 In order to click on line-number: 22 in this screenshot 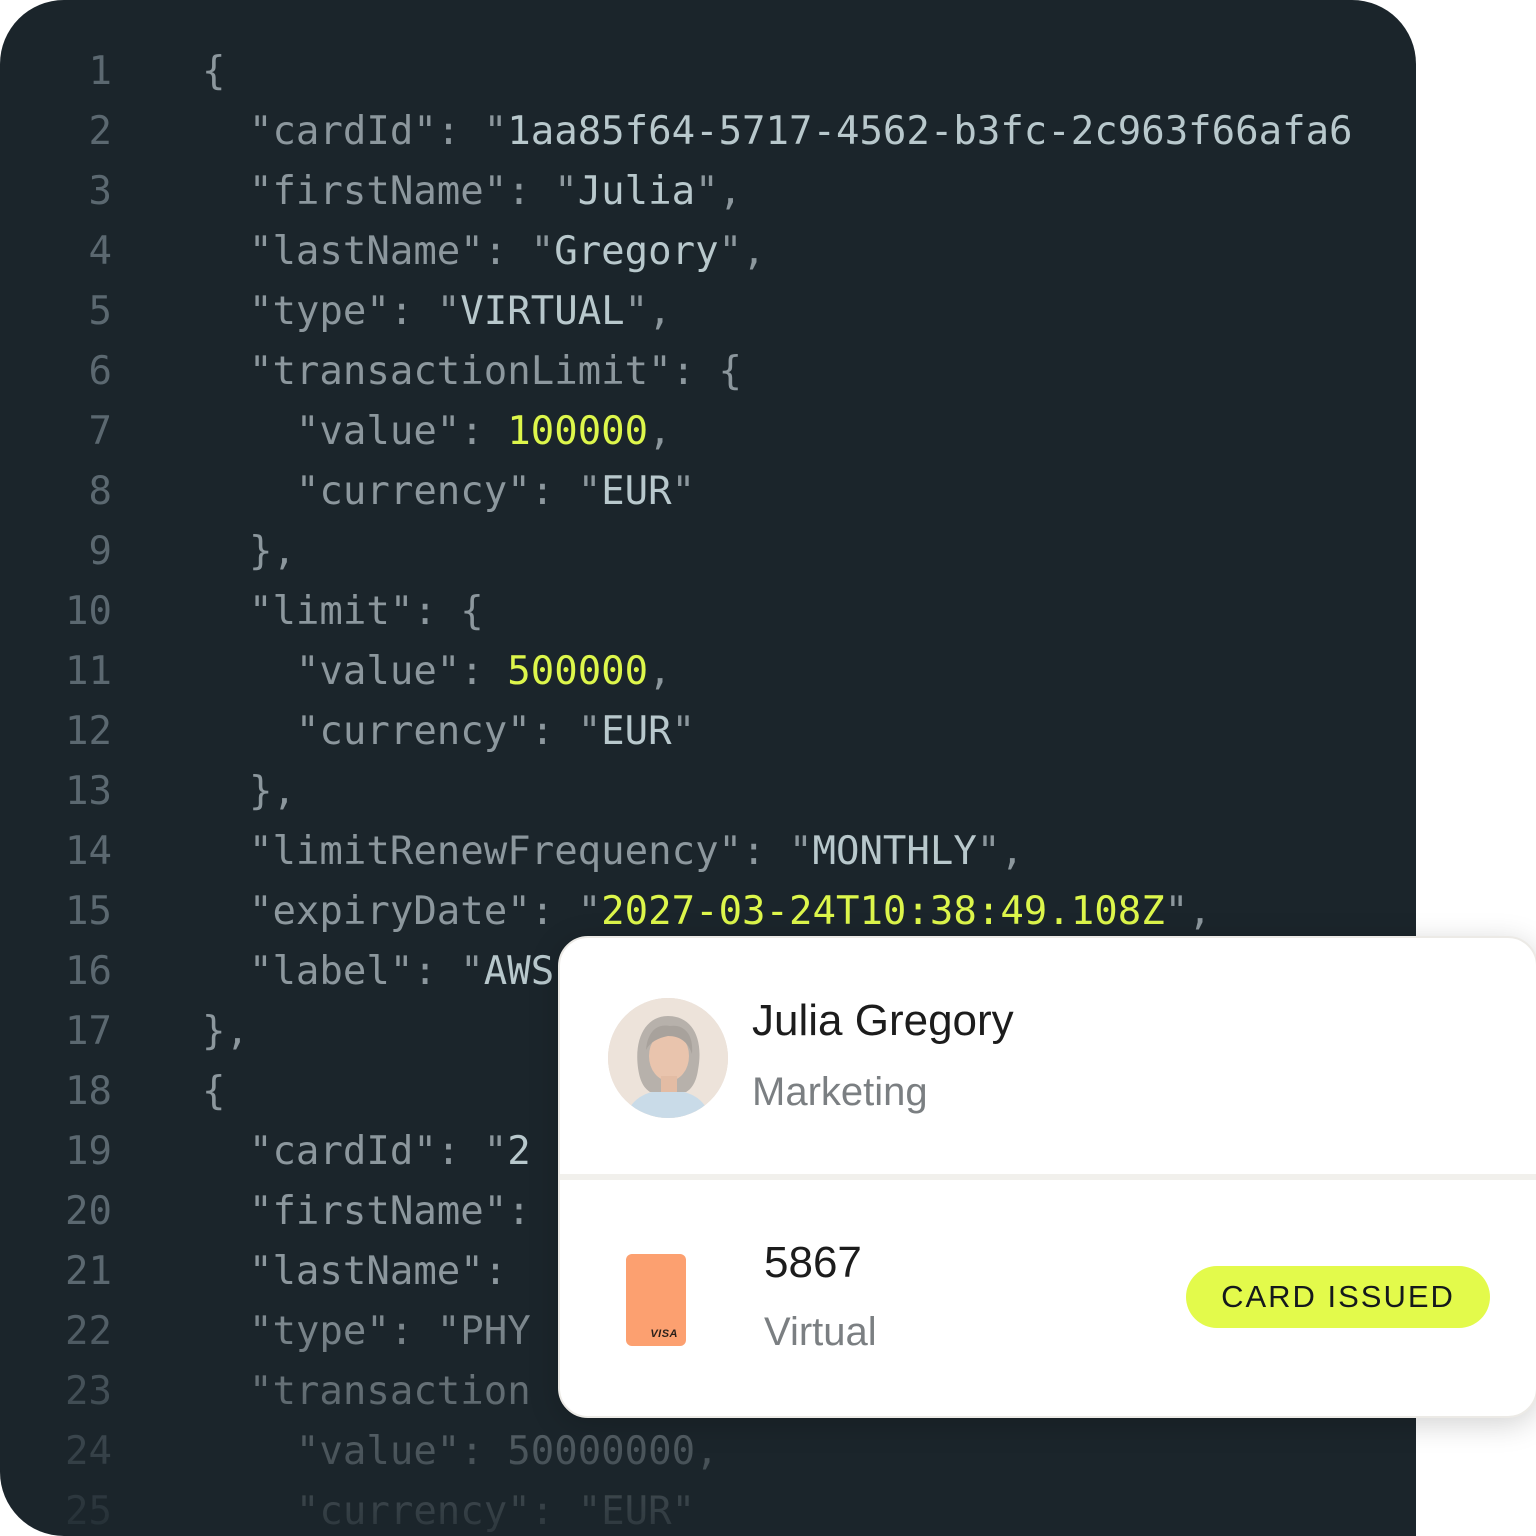, I will do `click(88, 1331)`.